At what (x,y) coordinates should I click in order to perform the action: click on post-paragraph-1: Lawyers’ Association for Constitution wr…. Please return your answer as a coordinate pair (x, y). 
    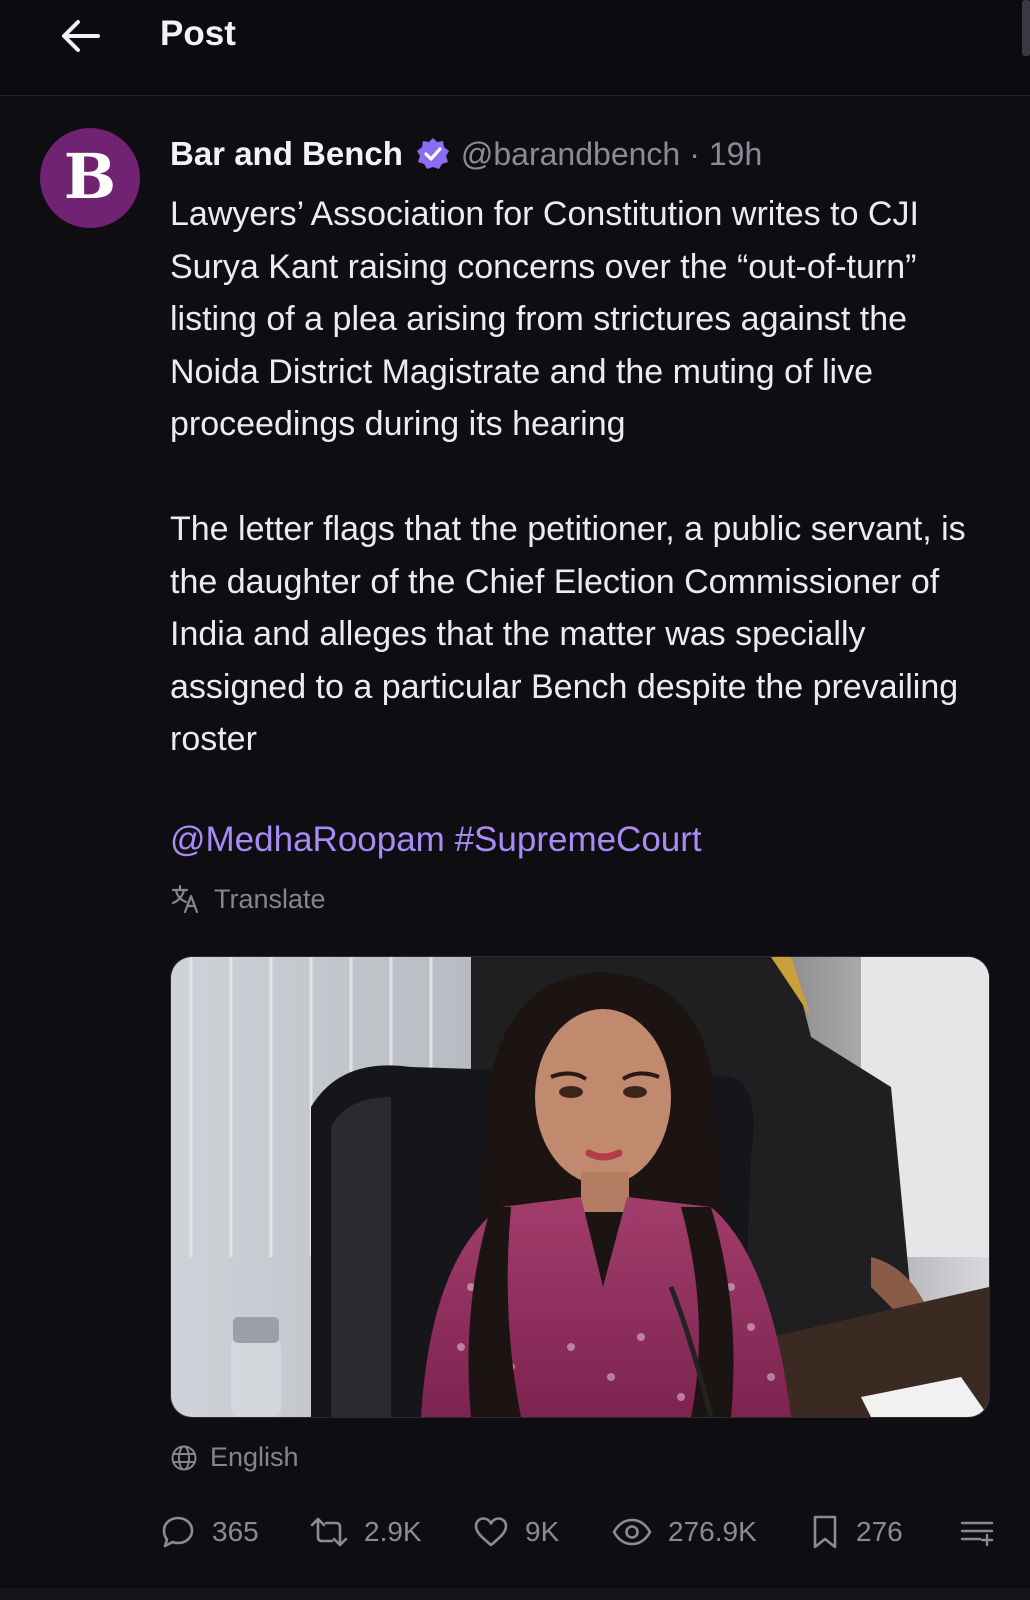
    Looking at the image, I should click on (544, 319).